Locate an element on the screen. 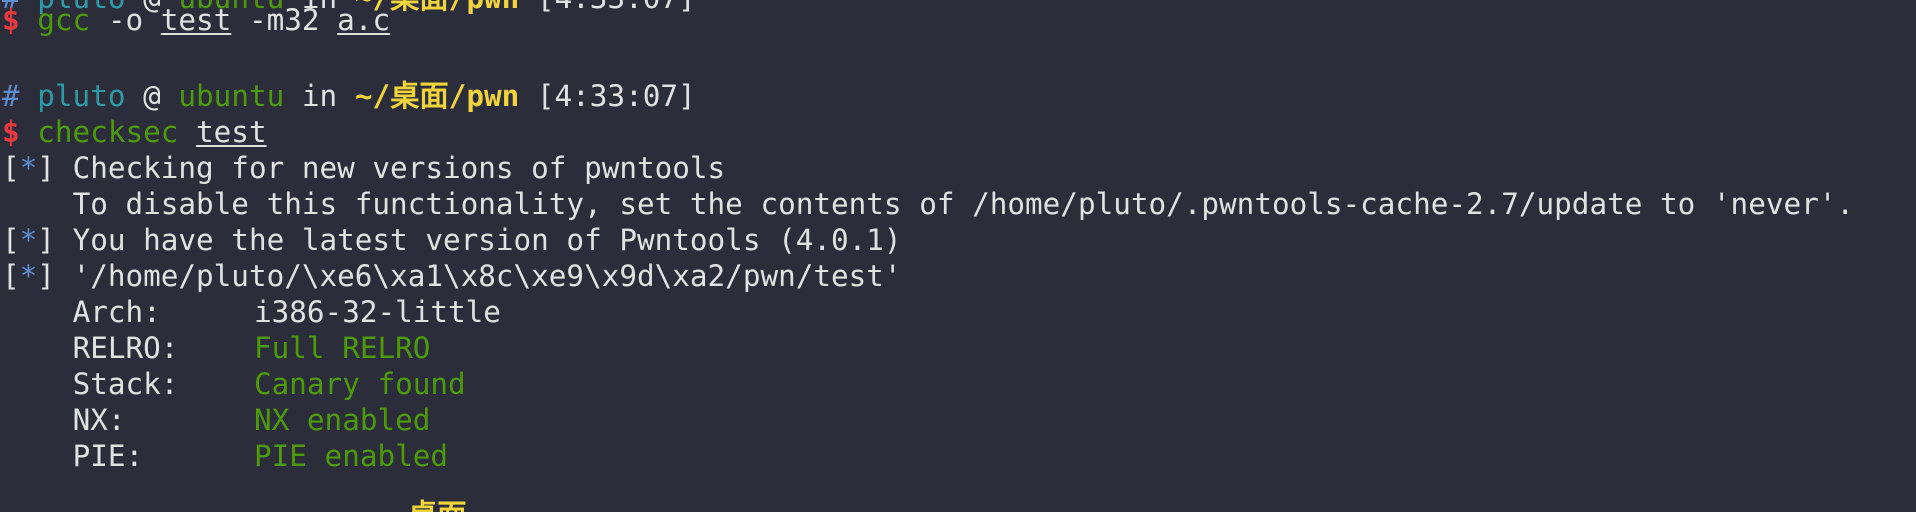  checksec-value: i386-32-little is located at coordinates (377, 312).